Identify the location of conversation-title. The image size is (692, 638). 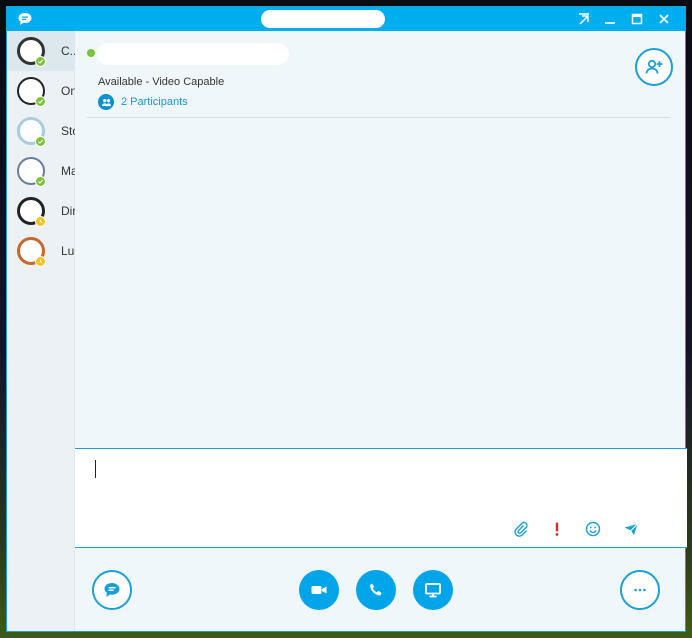
(193, 54).